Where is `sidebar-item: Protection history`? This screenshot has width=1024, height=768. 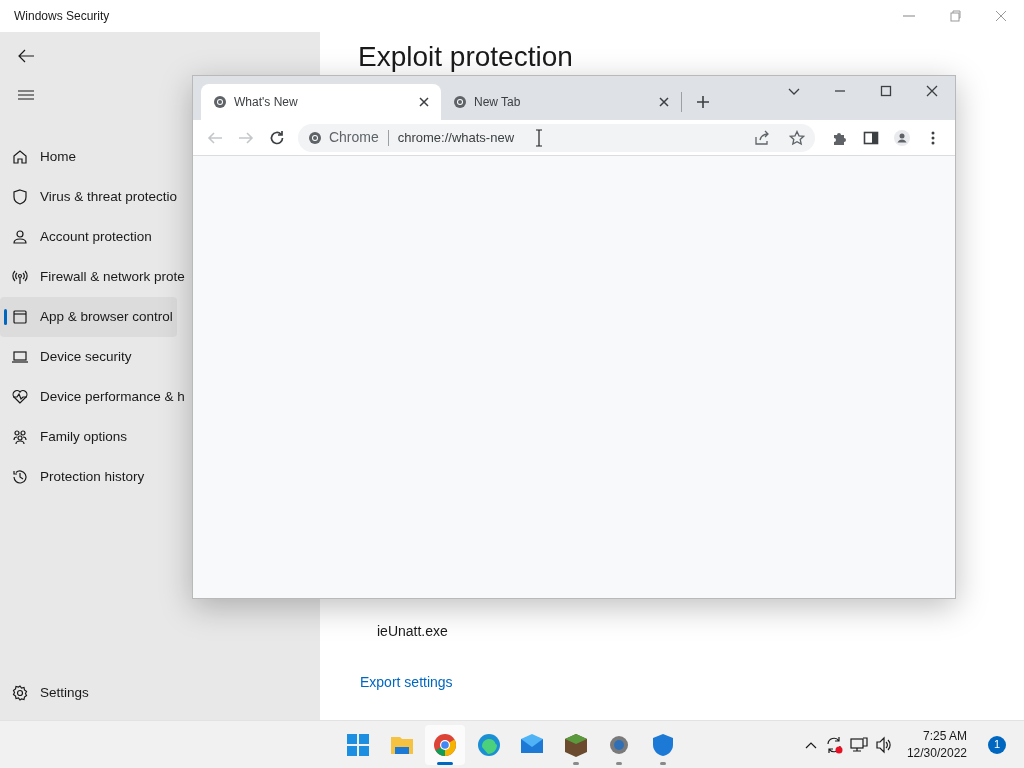
sidebar-item: Protection history is located at coordinates (74, 477).